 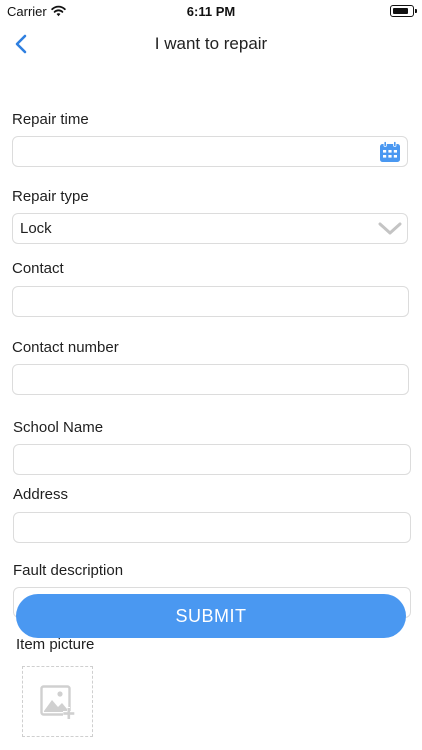 I want to click on contact-number-label: Contact number, so click(x=65, y=347).